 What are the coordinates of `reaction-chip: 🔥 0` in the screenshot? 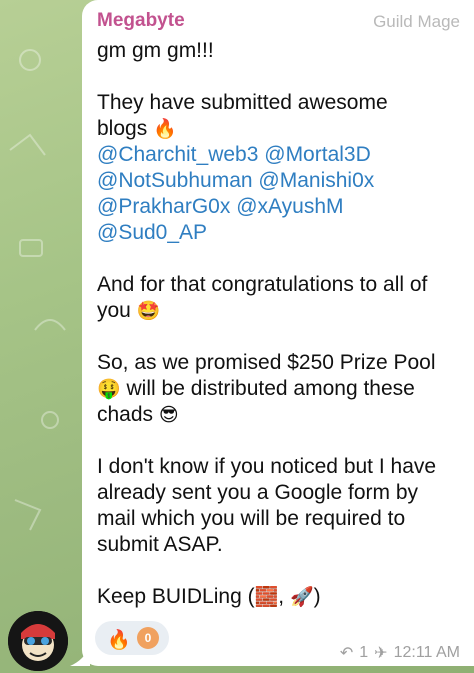 It's located at (132, 638).